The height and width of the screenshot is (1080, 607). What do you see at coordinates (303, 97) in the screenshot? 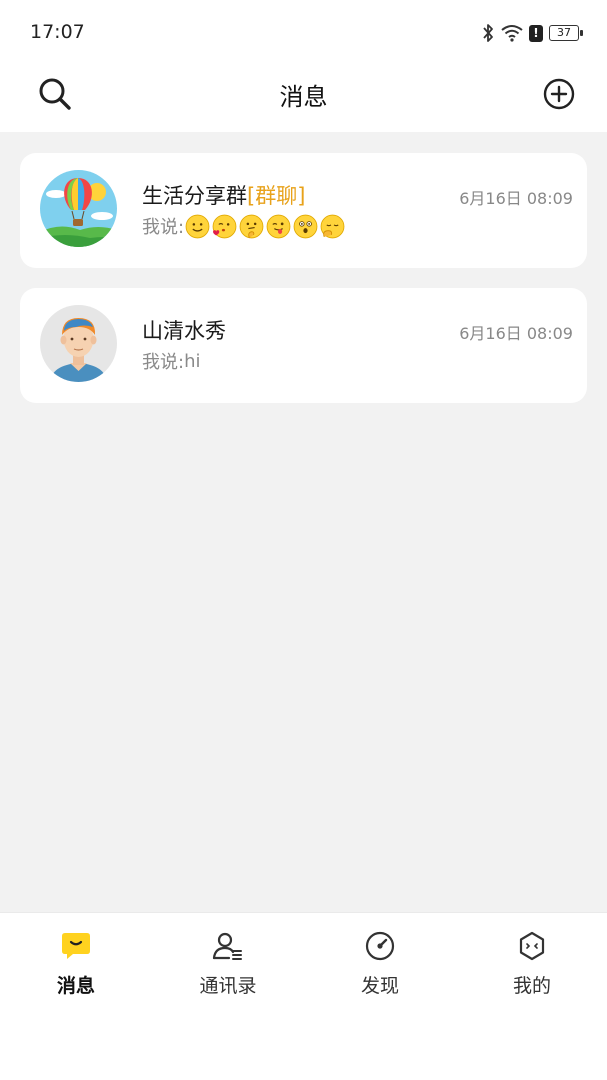
I see `page-title: 消息` at bounding box center [303, 97].